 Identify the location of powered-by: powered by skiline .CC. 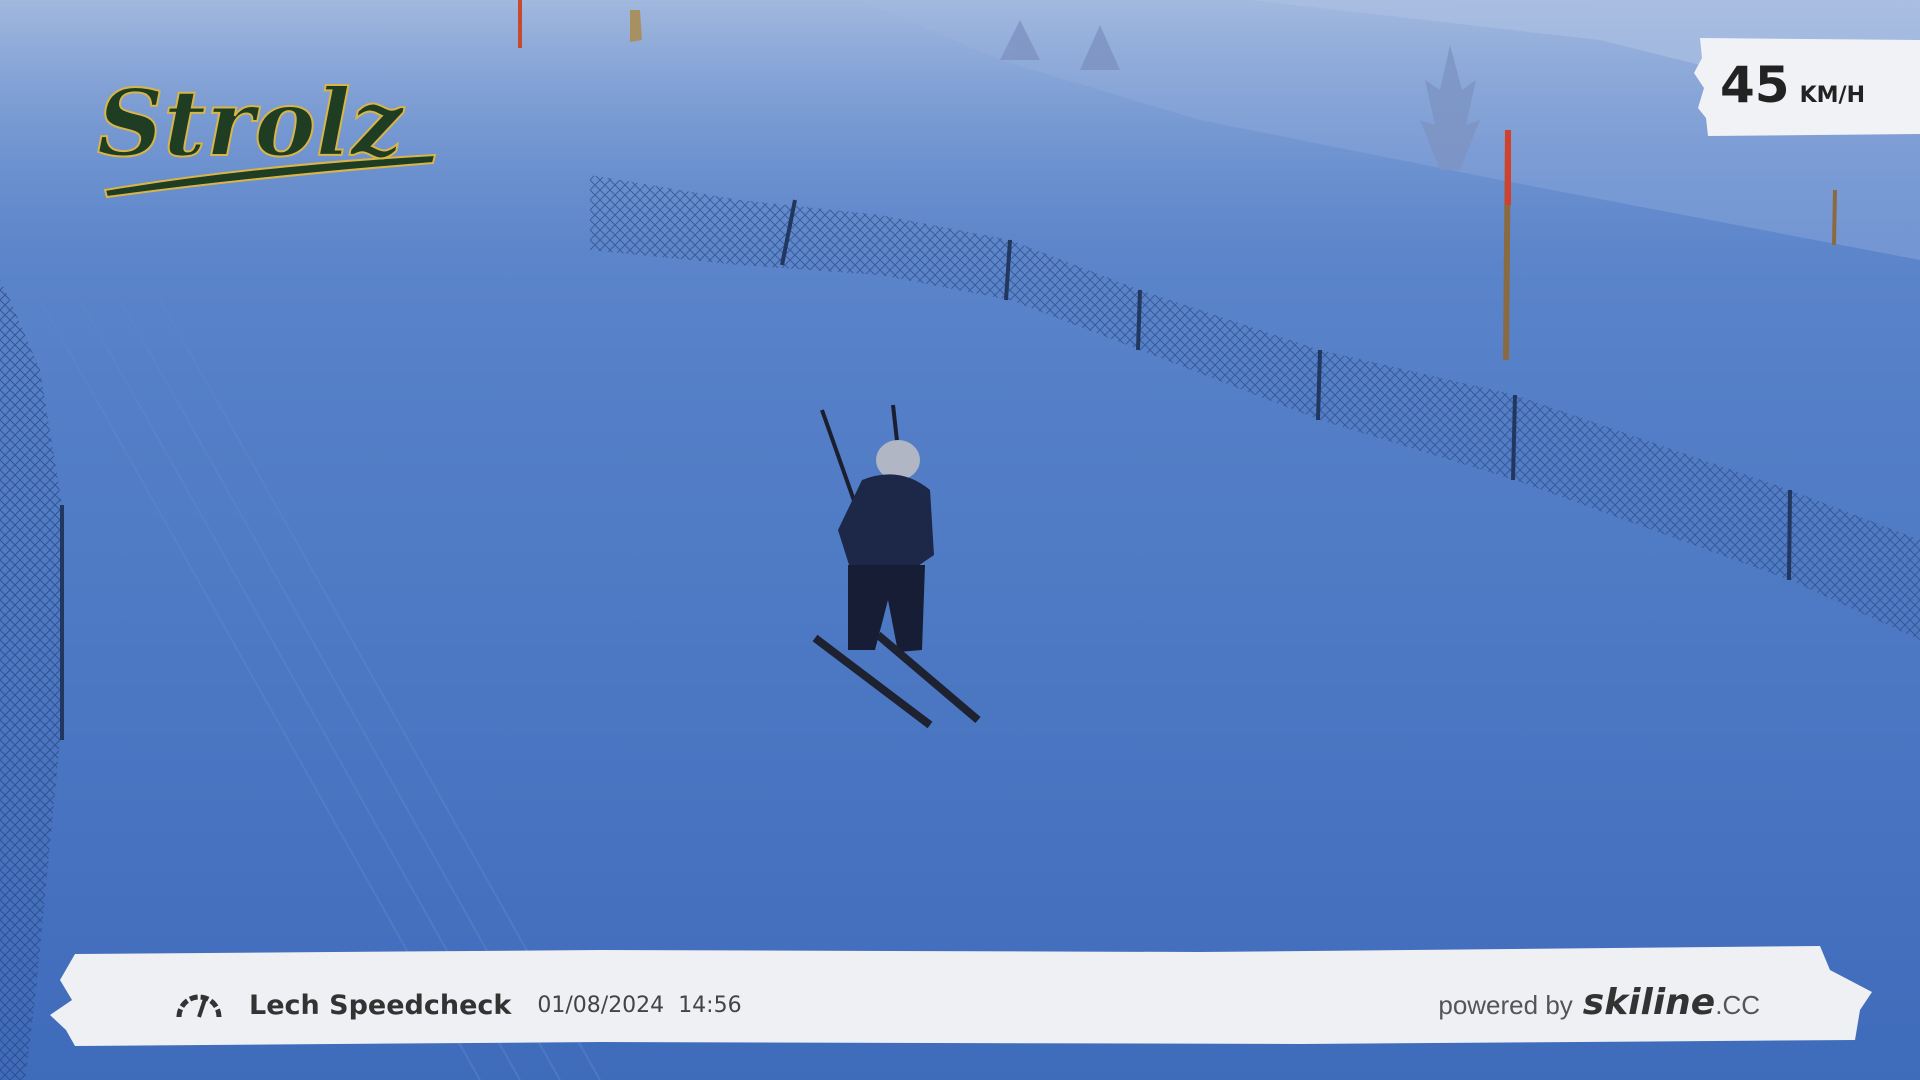
(1599, 1007).